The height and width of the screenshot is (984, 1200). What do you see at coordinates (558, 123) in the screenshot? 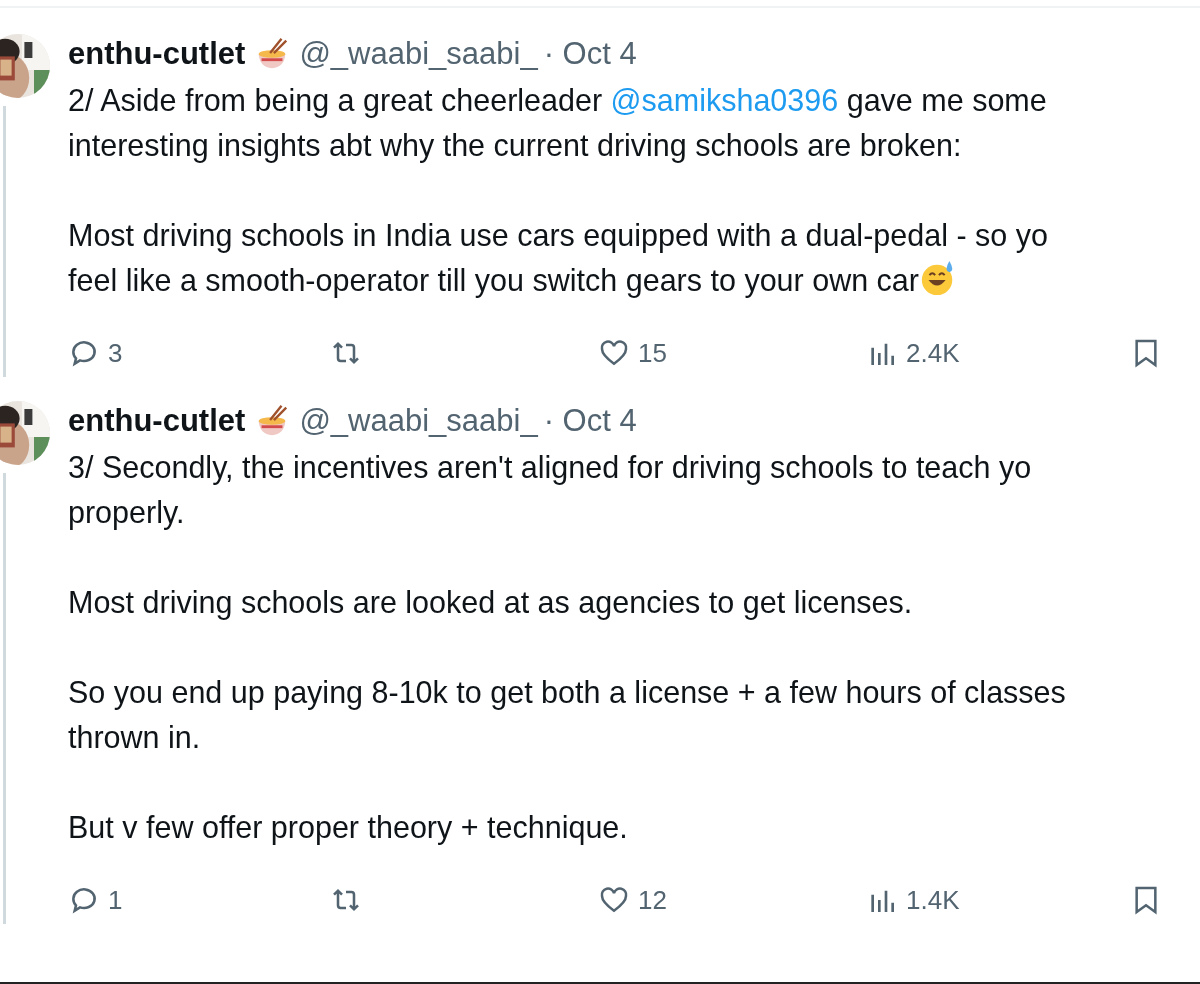
I see `post-text: 2/ Aside from being a great cheerleader @samiksha0396 gave me some interesting insights abt why the current driving schools are broken:` at bounding box center [558, 123].